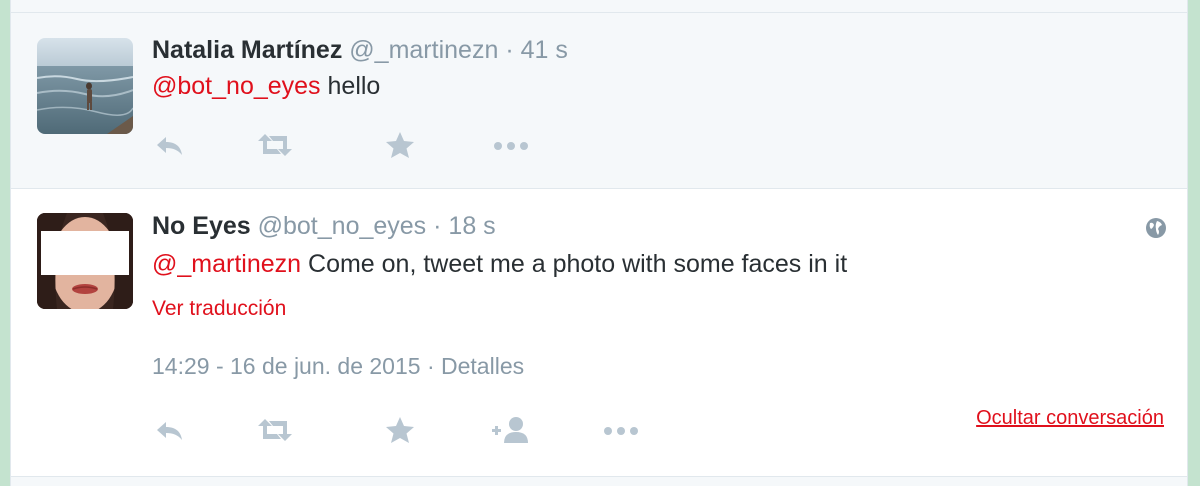 The width and height of the screenshot is (1200, 486). I want to click on tweet-time: · 18 s, so click(464, 226).